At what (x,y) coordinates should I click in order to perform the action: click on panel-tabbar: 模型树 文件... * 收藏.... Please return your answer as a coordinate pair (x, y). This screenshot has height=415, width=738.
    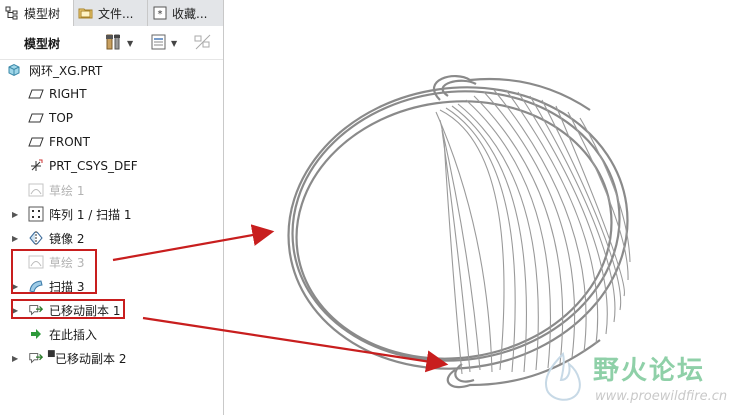
    Looking at the image, I should click on (112, 13).